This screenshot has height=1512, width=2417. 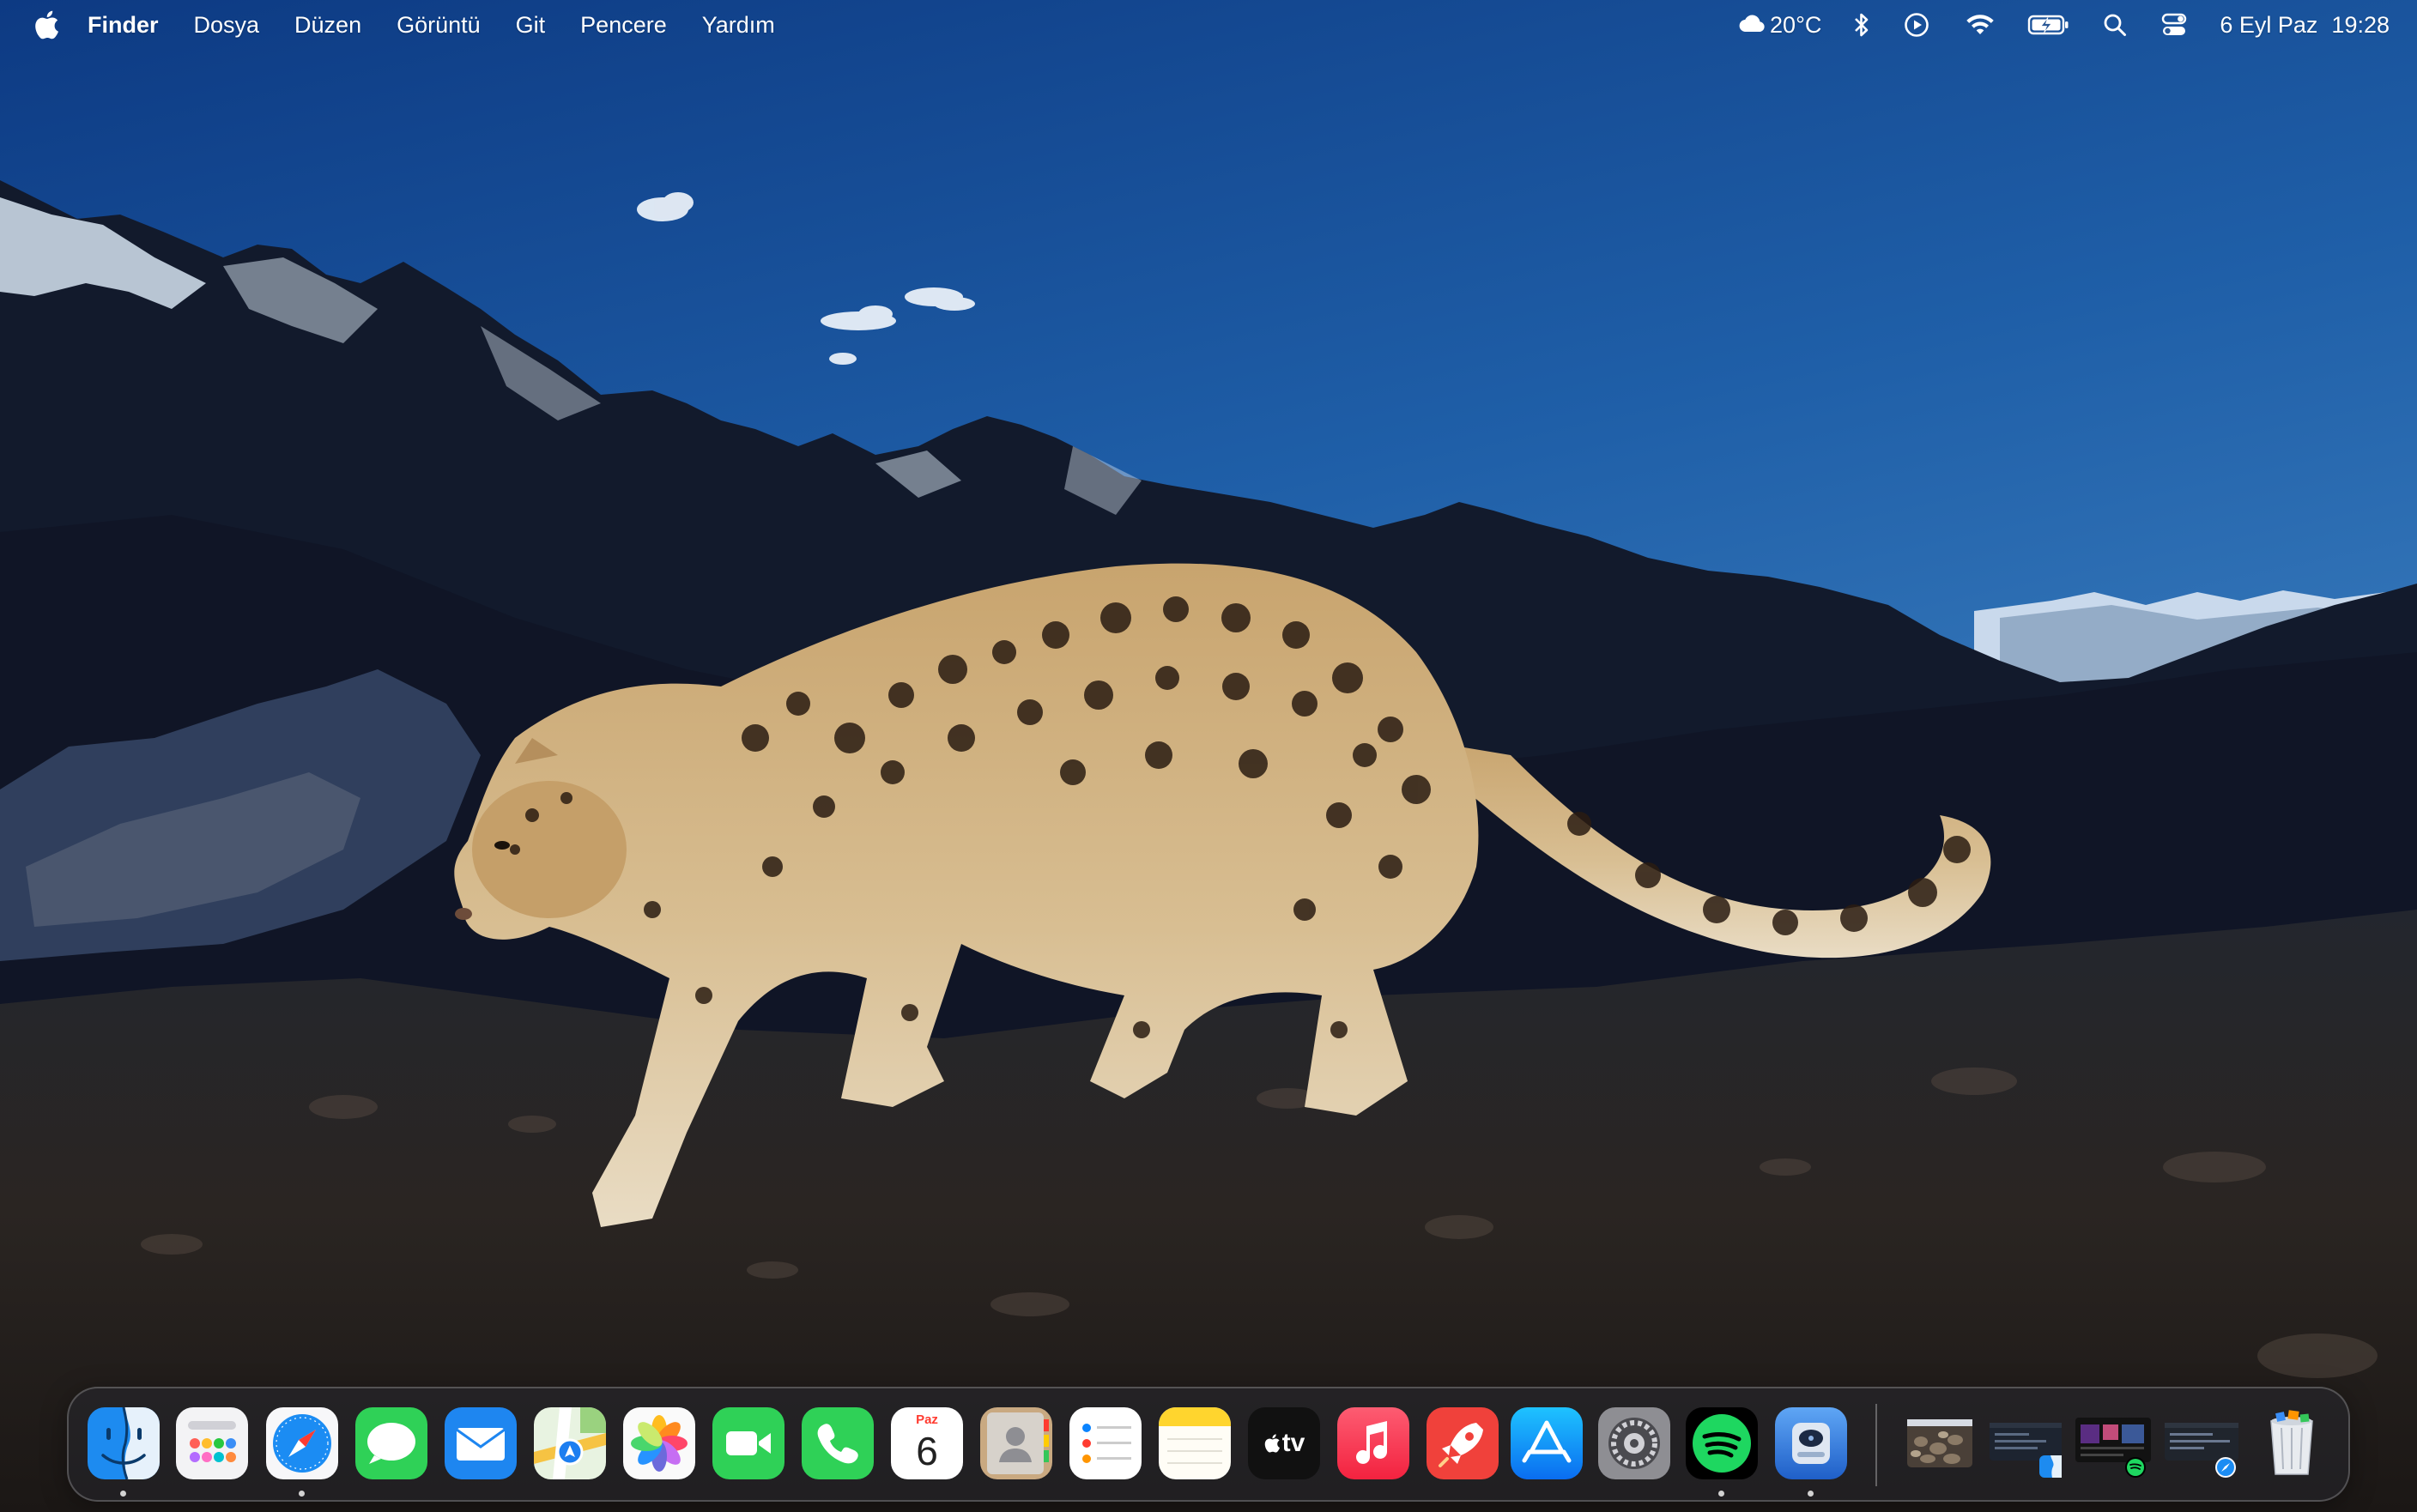 What do you see at coordinates (439, 25) in the screenshot?
I see `menu-goruntu: Görüntü` at bounding box center [439, 25].